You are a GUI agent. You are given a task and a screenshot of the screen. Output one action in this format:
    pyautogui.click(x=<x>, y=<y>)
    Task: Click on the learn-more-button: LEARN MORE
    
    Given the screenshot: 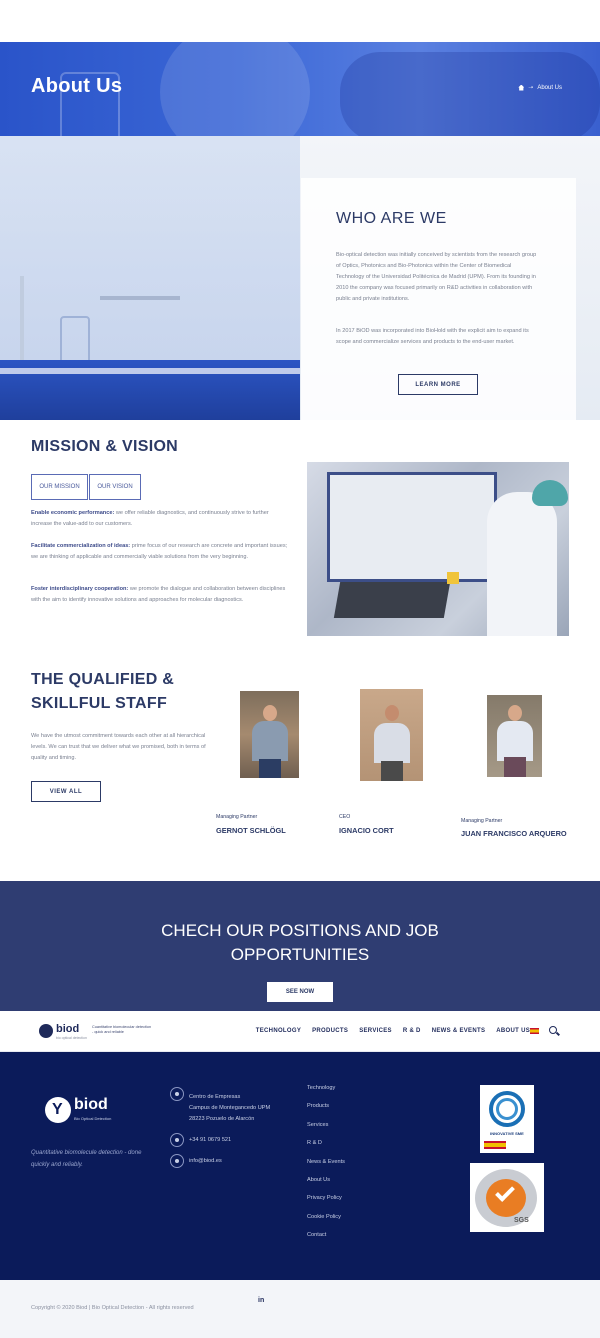 What is the action you would take?
    pyautogui.click(x=438, y=384)
    